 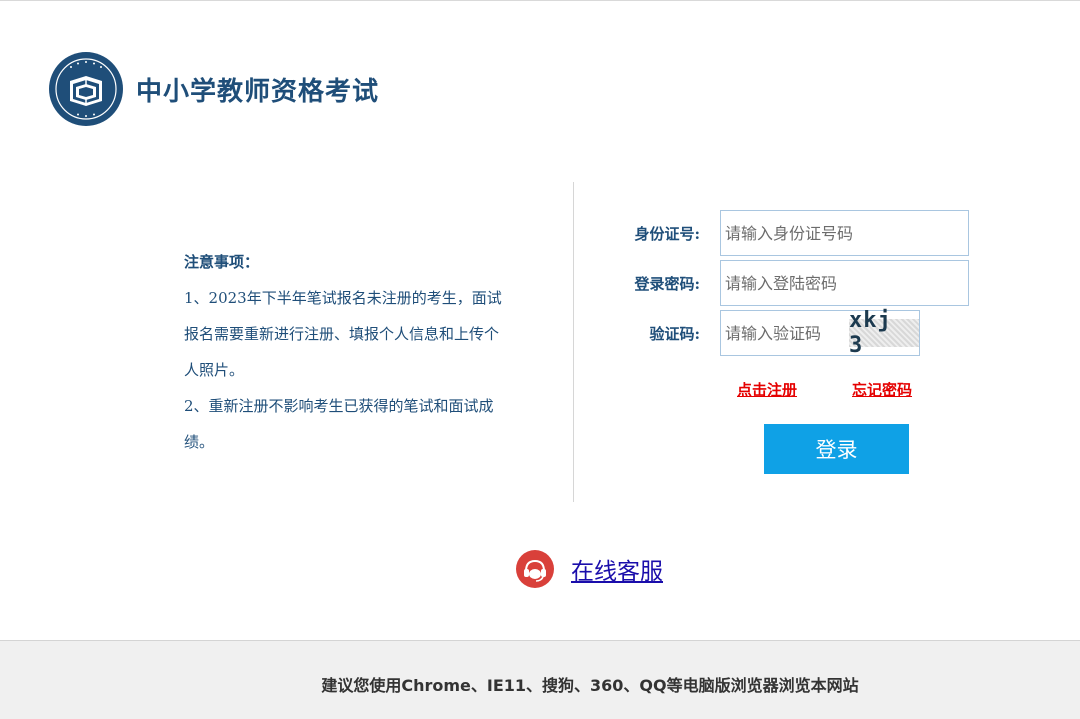 I want to click on login-button: 登录, so click(x=836, y=449).